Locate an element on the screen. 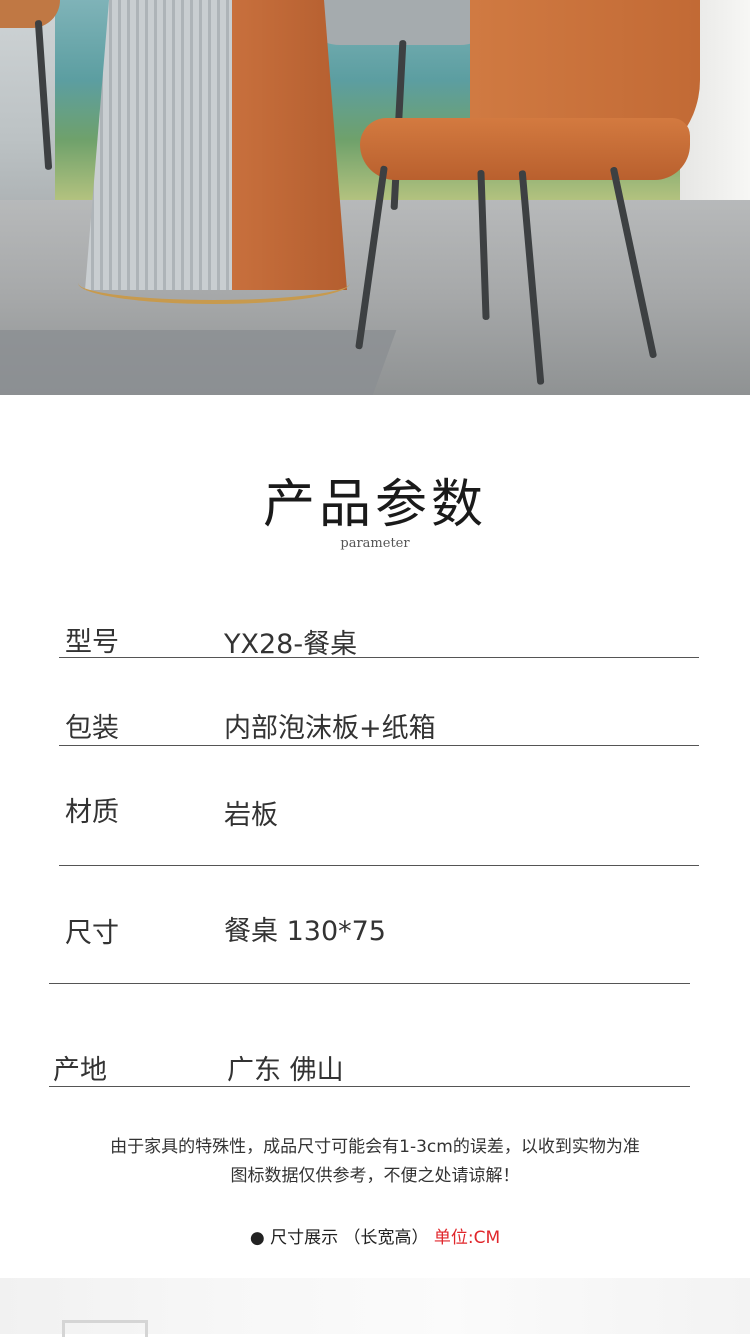 This screenshot has height=1337, width=750. table-base-grey is located at coordinates (165, 145).